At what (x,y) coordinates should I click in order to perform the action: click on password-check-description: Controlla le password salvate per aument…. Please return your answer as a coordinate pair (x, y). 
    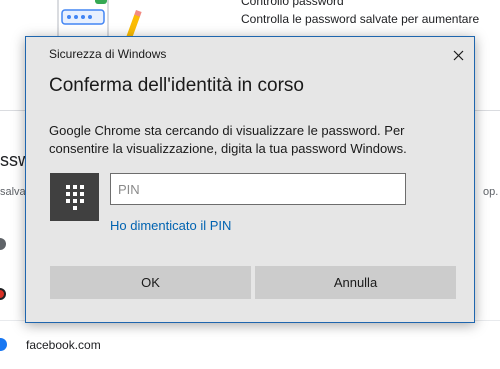
    Looking at the image, I should click on (360, 19).